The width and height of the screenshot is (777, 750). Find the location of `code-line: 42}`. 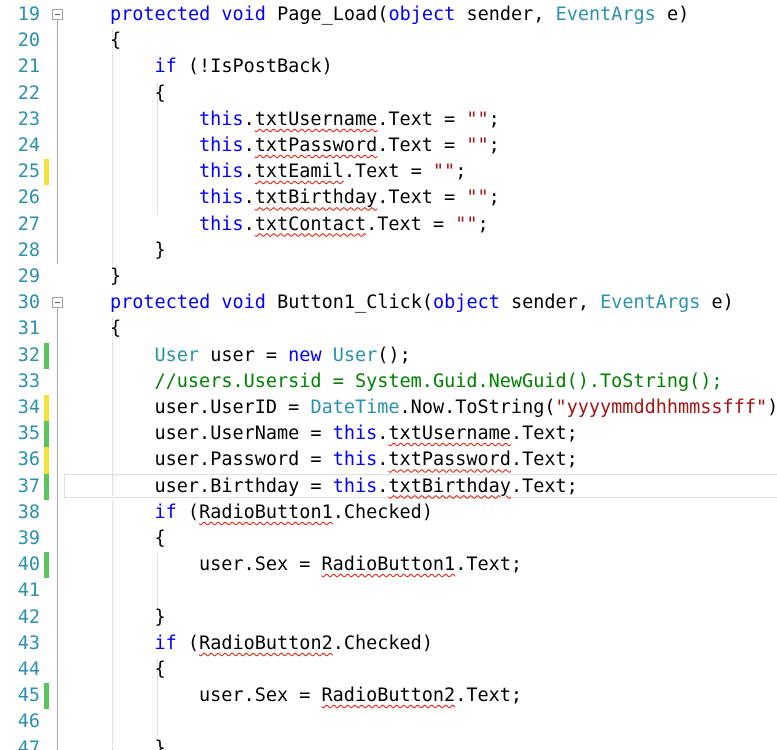

code-line: 42} is located at coordinates (388, 618).